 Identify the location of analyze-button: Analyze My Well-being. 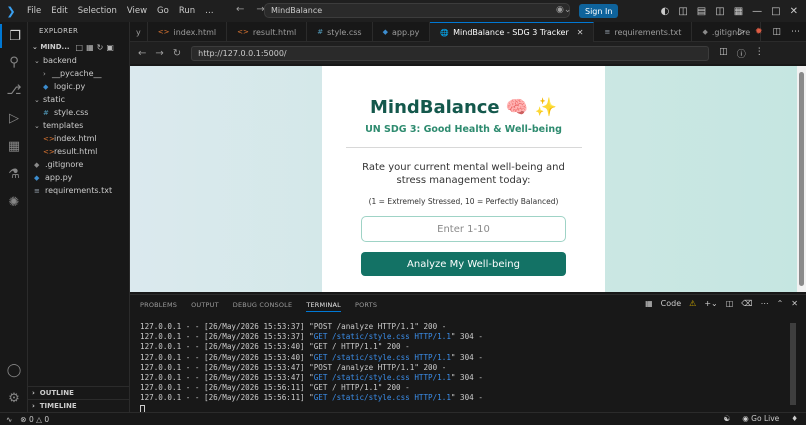
(463, 264).